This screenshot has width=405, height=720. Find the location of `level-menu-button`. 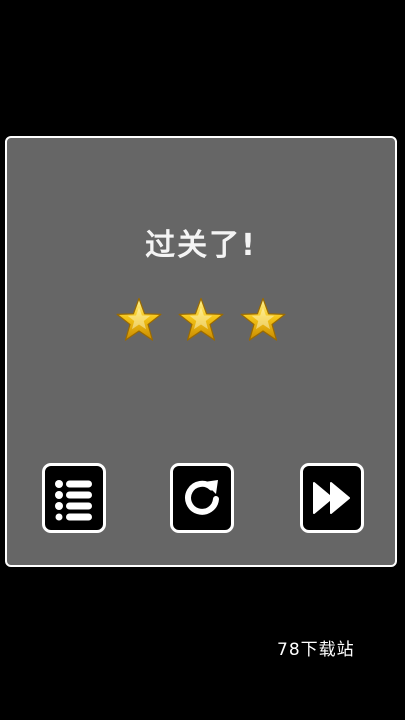

level-menu-button is located at coordinates (74, 498).